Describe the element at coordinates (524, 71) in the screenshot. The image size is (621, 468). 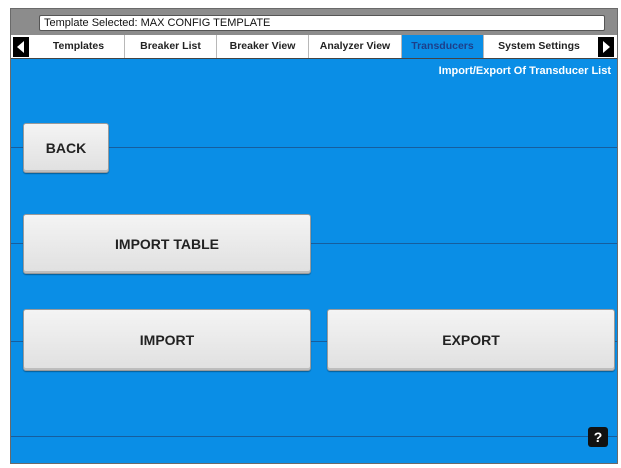
I see `page-subtitle: Import/Export Of Transducer List` at that location.